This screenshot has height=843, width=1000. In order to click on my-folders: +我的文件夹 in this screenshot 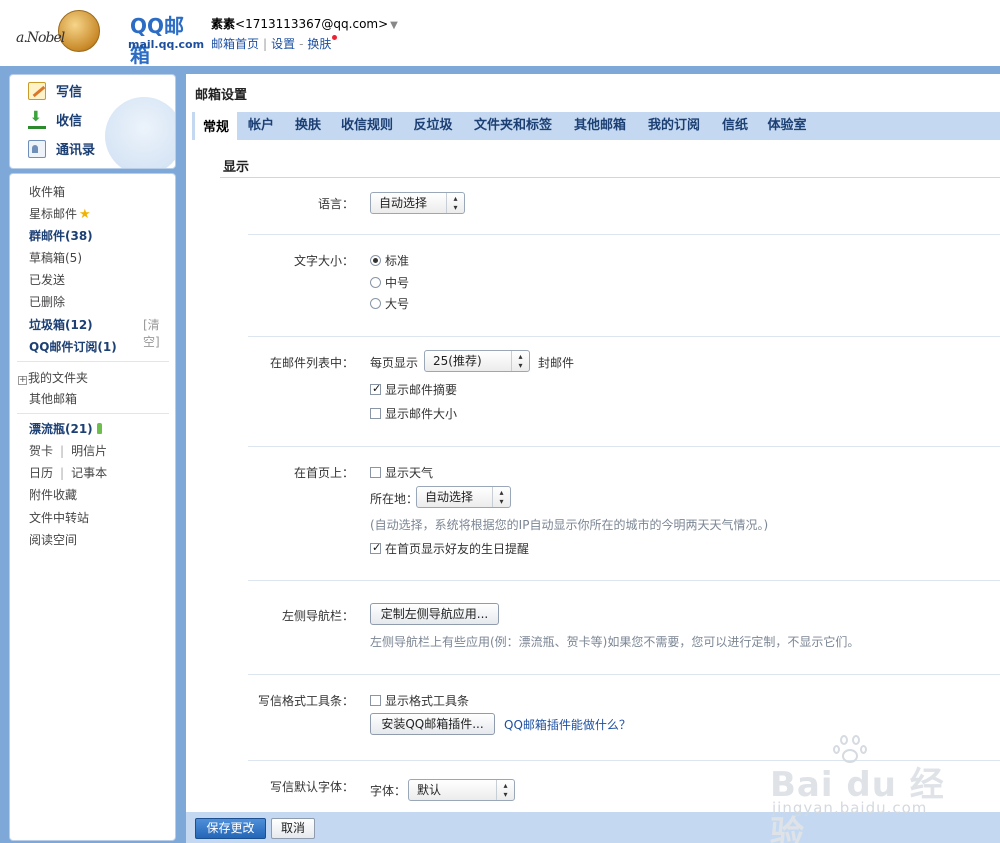, I will do `click(53, 377)`.